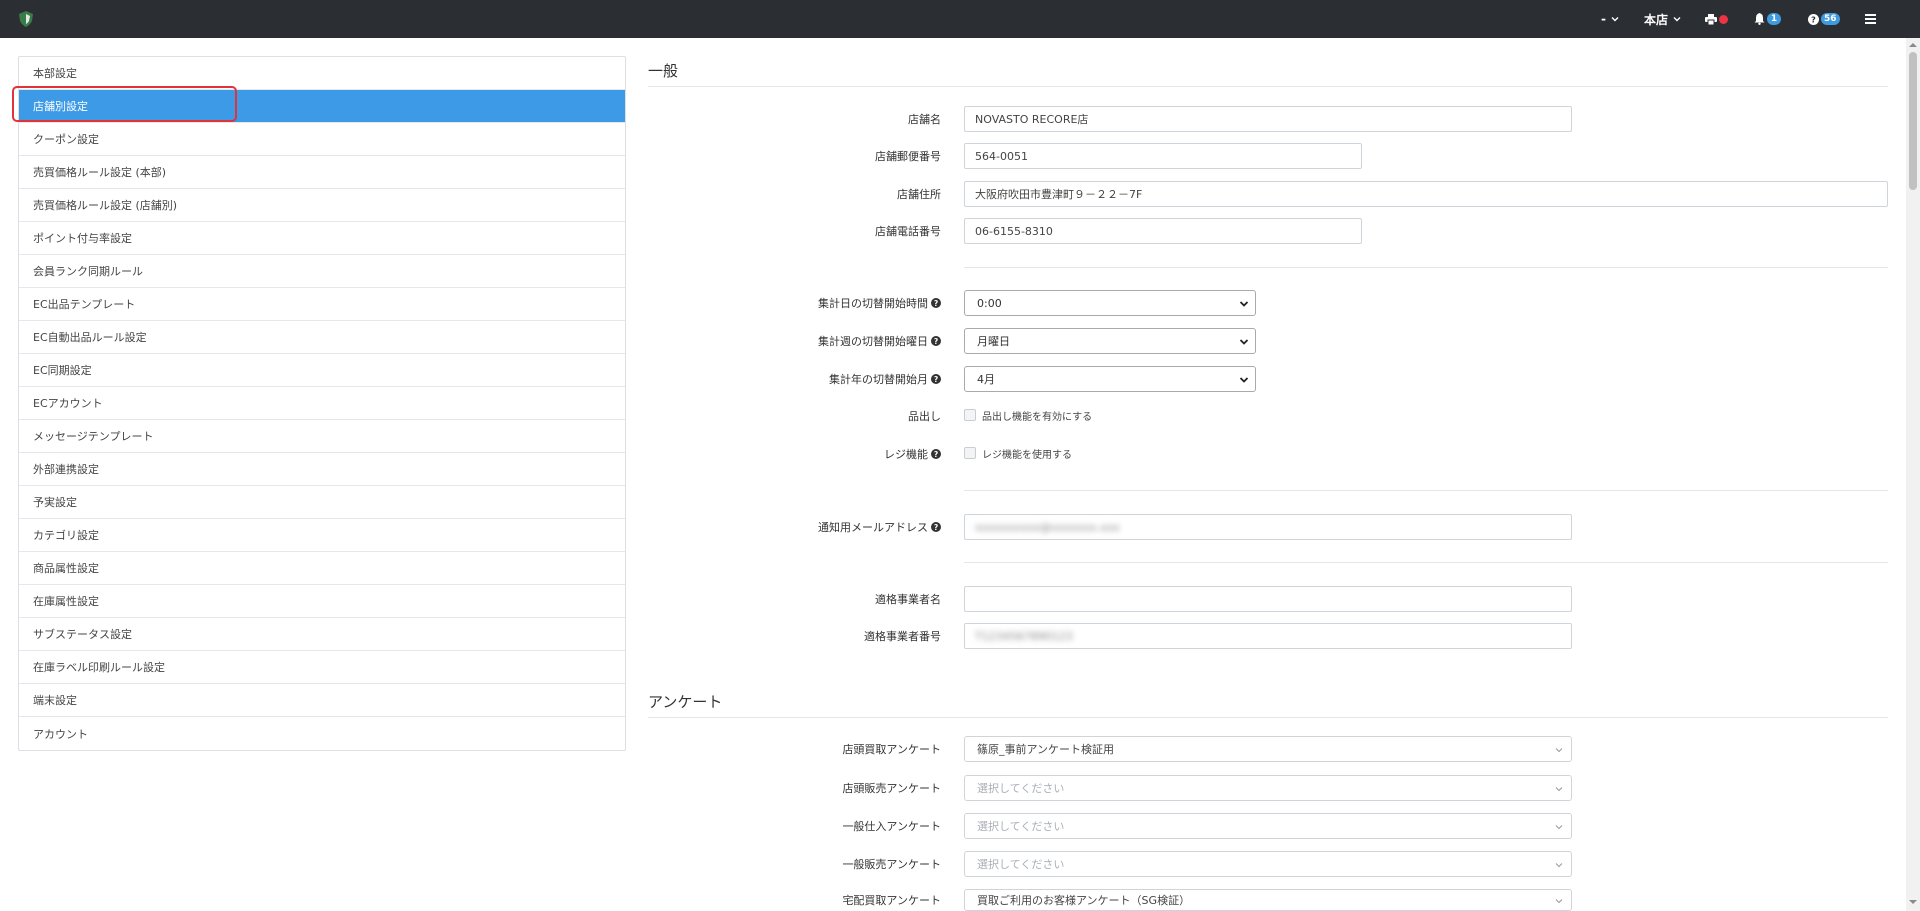 This screenshot has height=911, width=1920. I want to click on sidebar-item-price-rule-hq: 売買価格ルール設定 (本部), so click(322, 172).